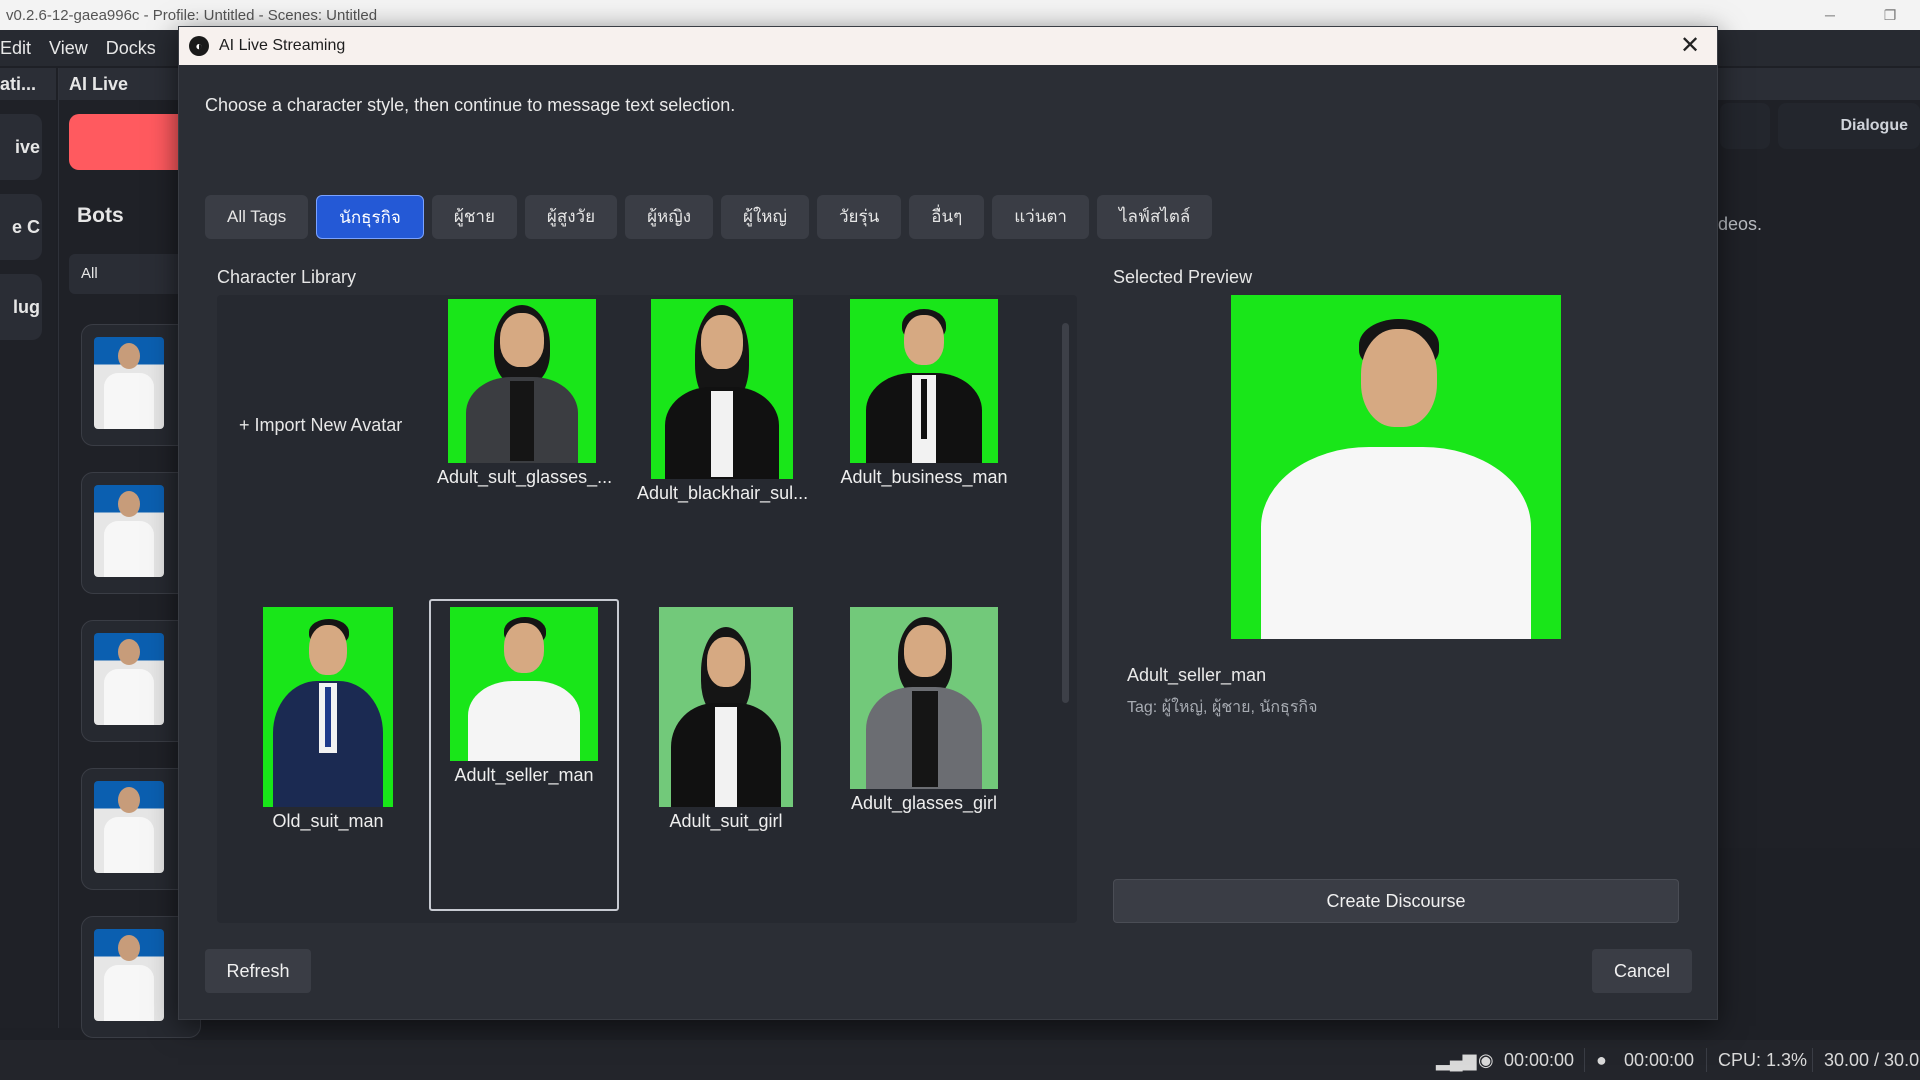 The width and height of the screenshot is (1920, 1080). What do you see at coordinates (571, 217) in the screenshot?
I see `tag-elderly: ผู้สูงวัย` at bounding box center [571, 217].